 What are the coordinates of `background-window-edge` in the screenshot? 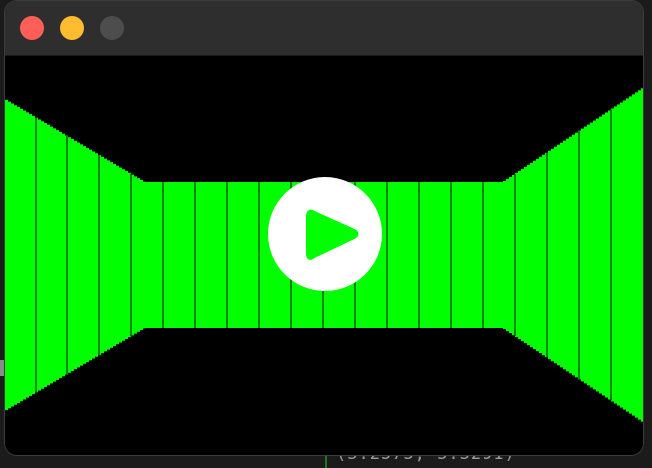 It's located at (2, 368).